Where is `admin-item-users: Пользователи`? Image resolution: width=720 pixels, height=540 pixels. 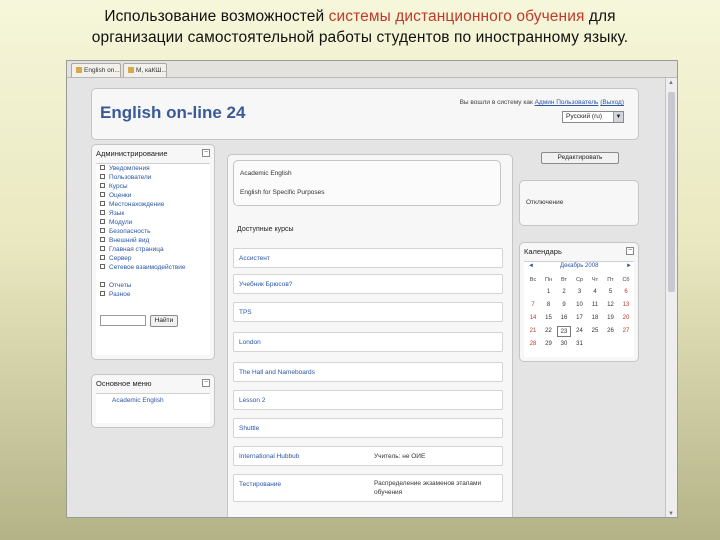 admin-item-users: Пользователи is located at coordinates (125, 177).